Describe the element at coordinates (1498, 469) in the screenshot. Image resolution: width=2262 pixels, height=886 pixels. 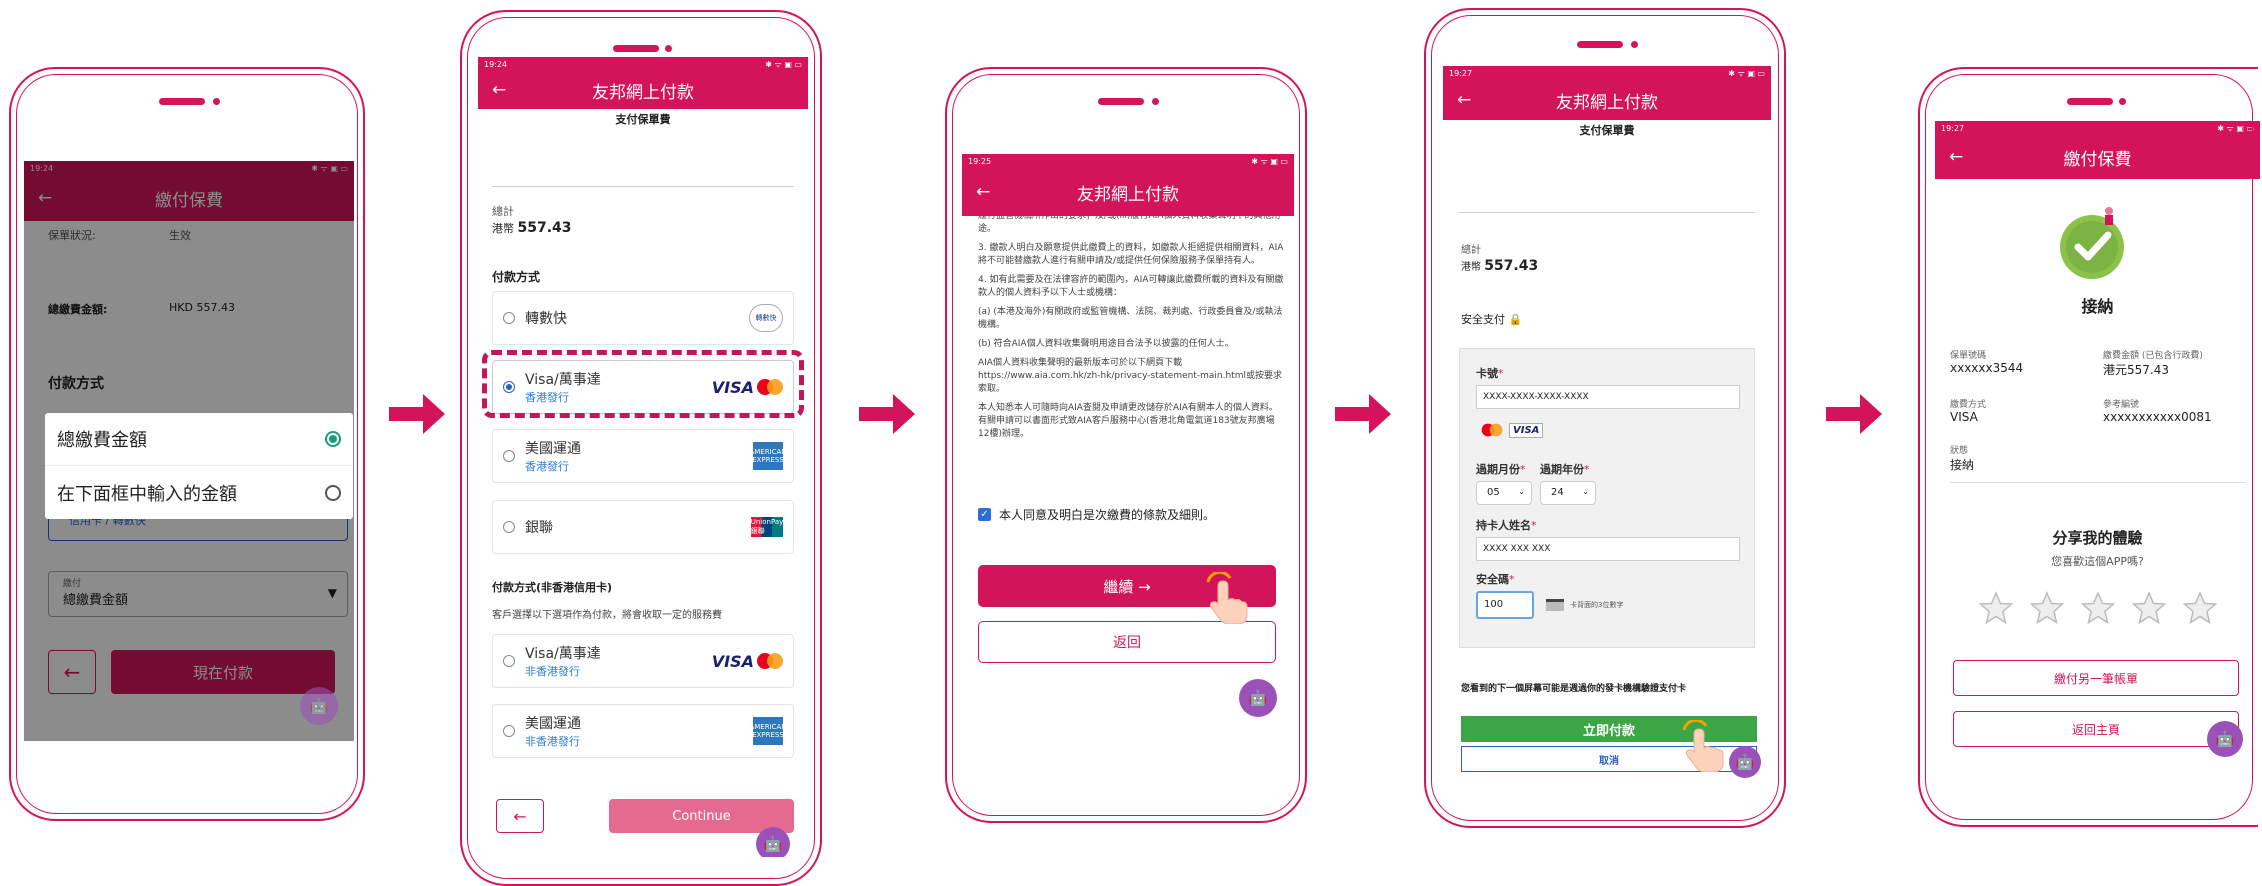
I see `label-text: 過期月份` at that location.